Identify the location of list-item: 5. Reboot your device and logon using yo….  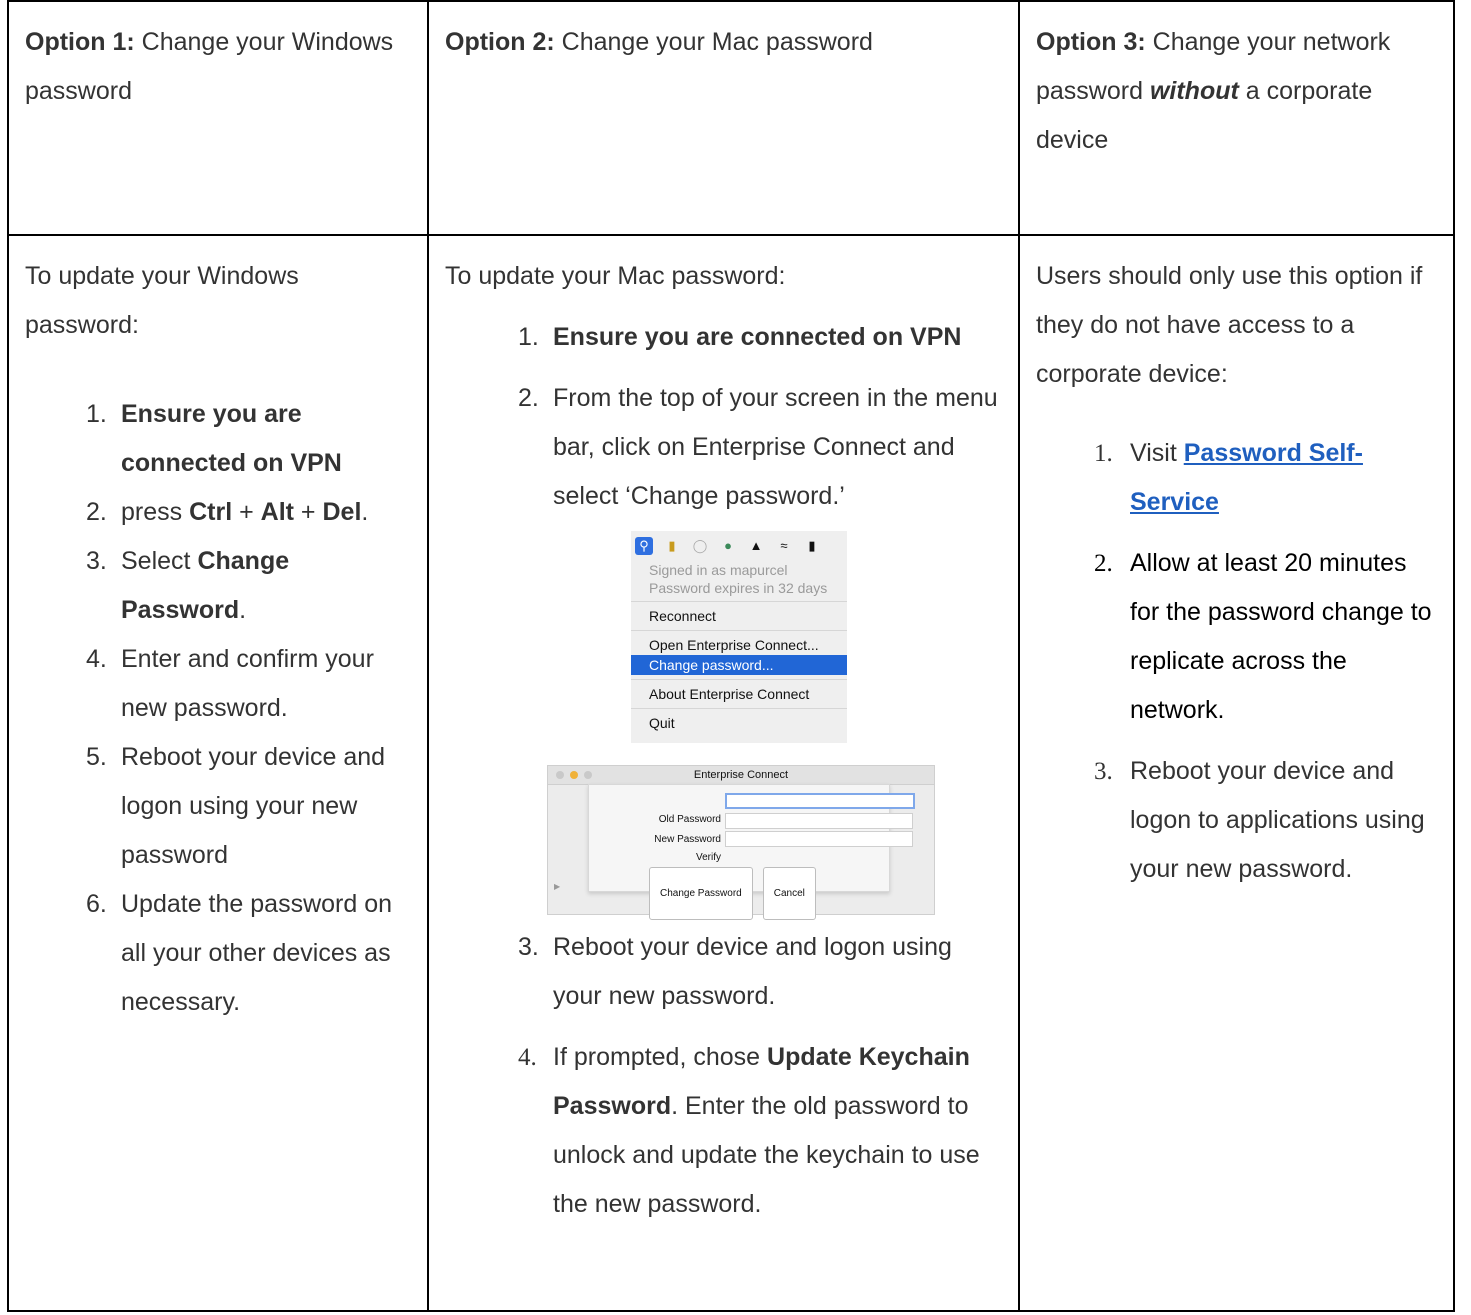
(220, 806).